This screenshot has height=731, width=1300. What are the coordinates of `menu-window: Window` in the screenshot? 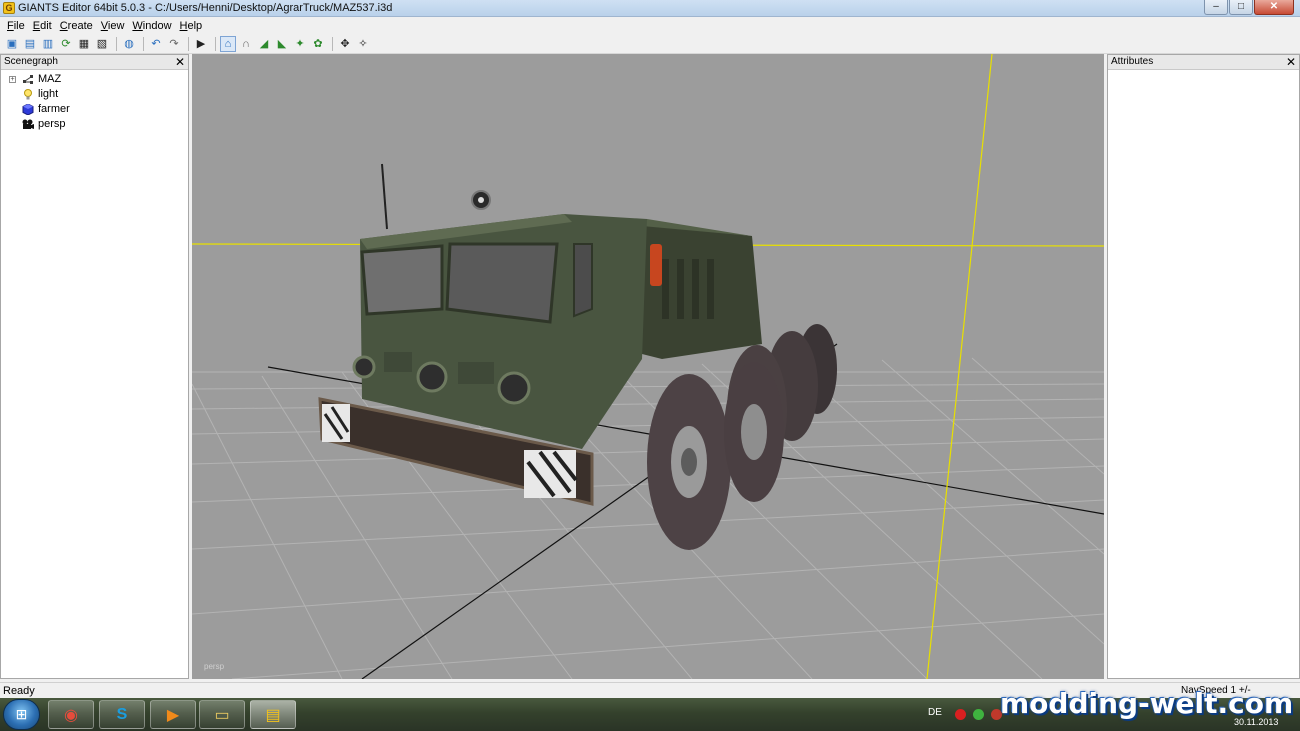 It's located at (151, 26).